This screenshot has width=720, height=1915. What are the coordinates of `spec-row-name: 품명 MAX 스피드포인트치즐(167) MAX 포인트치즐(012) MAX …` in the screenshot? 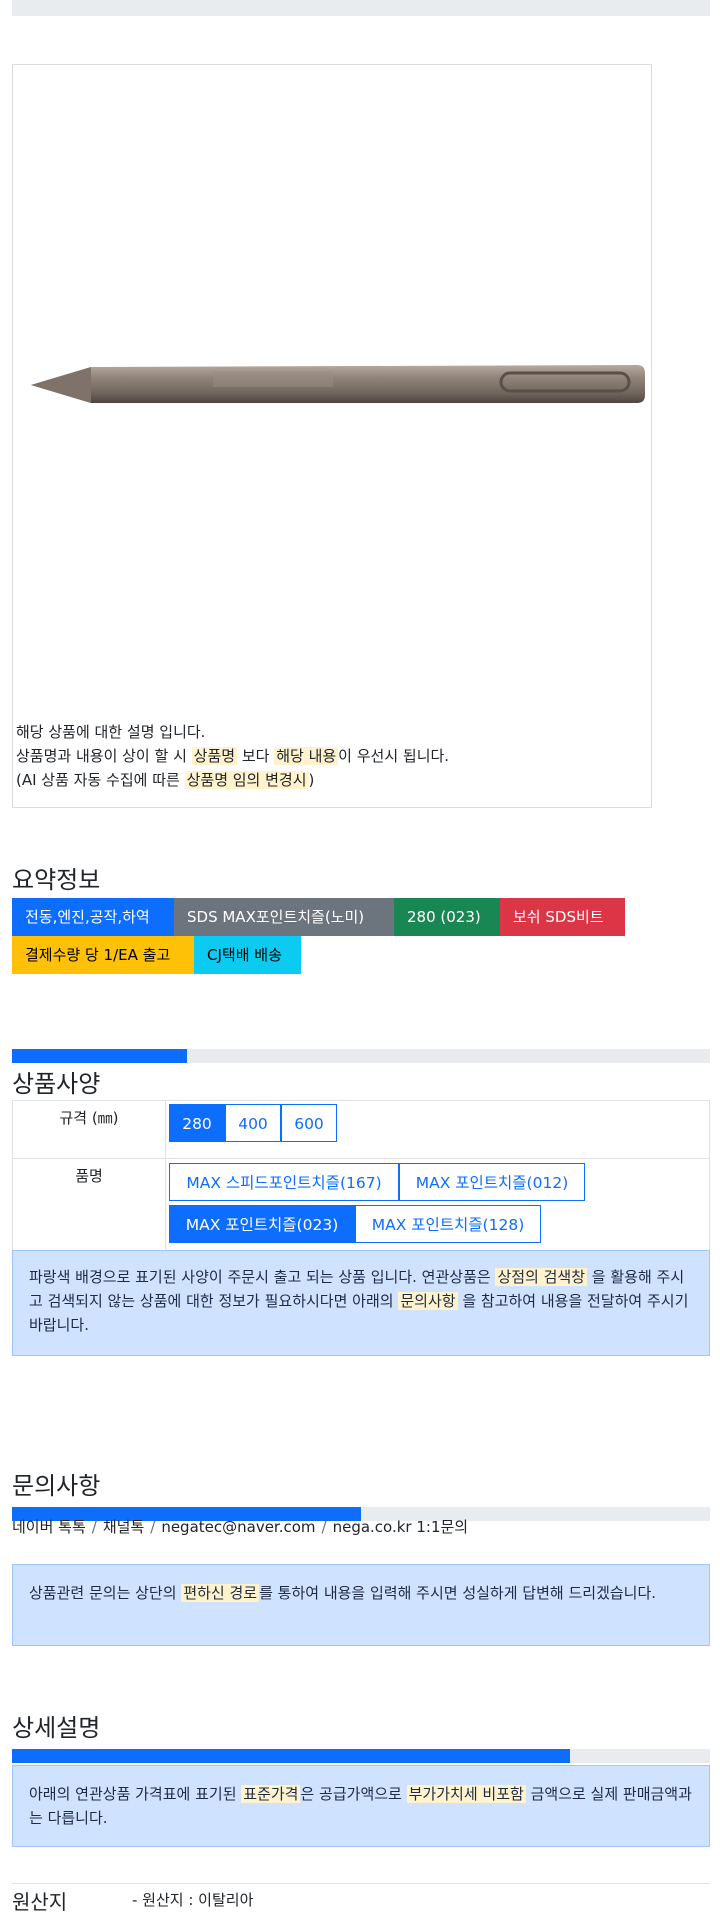 It's located at (361, 1208).